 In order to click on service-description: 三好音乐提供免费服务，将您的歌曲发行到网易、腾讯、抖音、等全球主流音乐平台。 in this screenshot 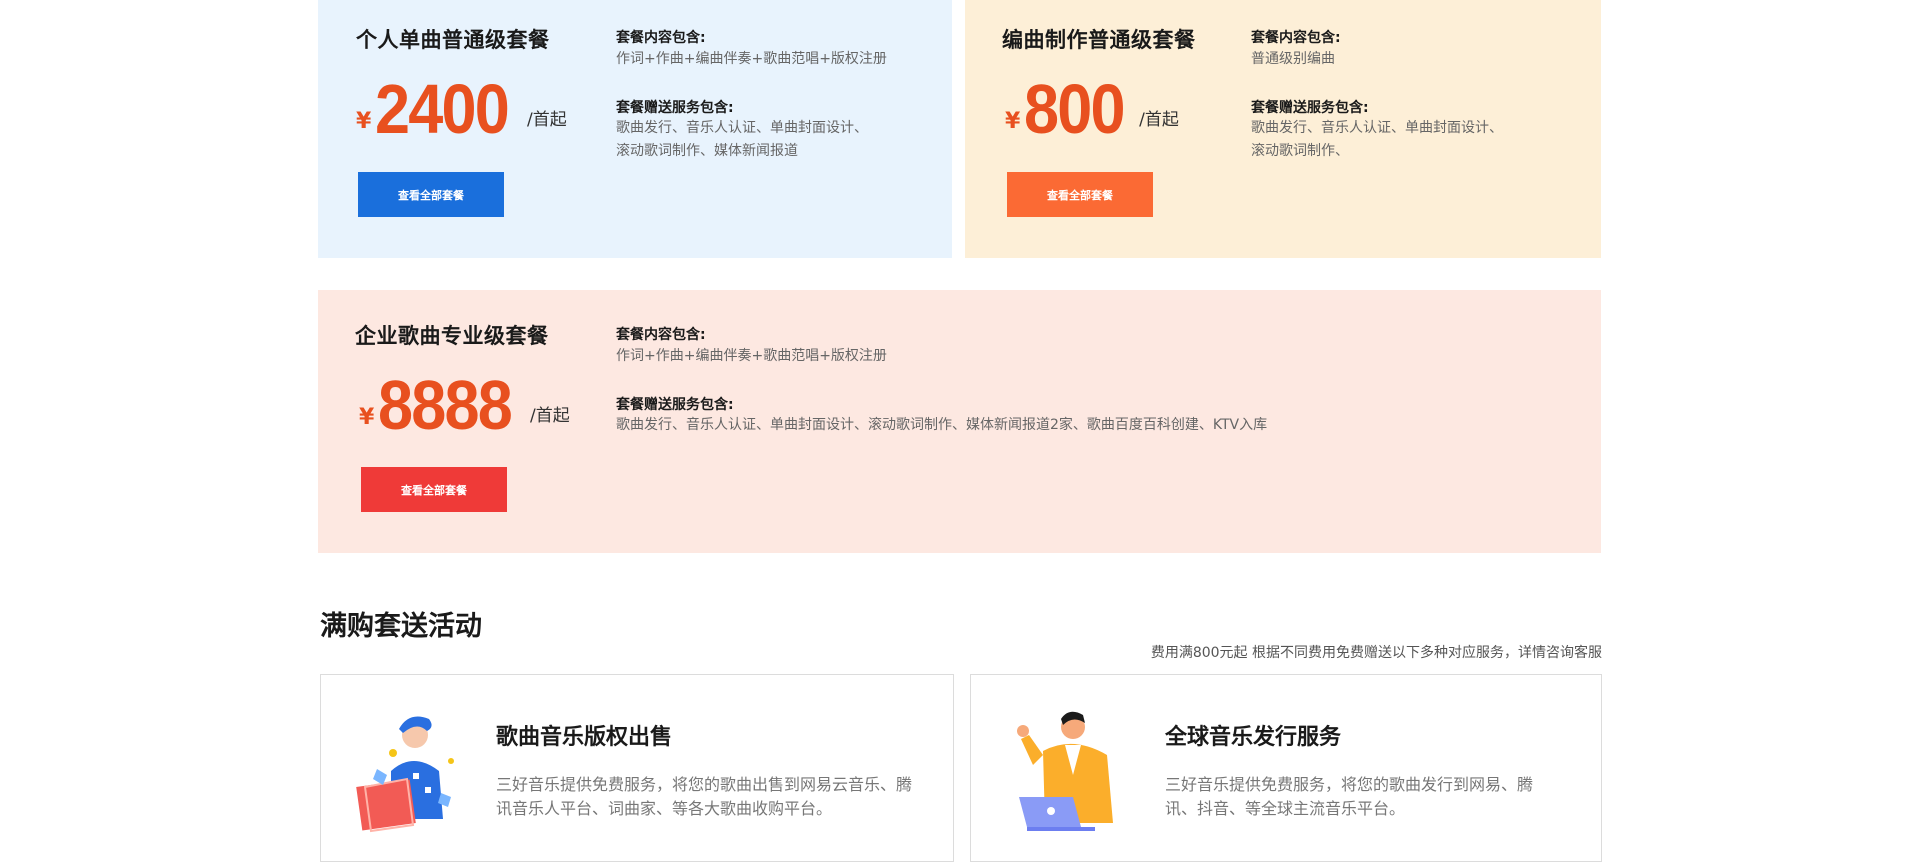, I will do `click(1349, 796)`.